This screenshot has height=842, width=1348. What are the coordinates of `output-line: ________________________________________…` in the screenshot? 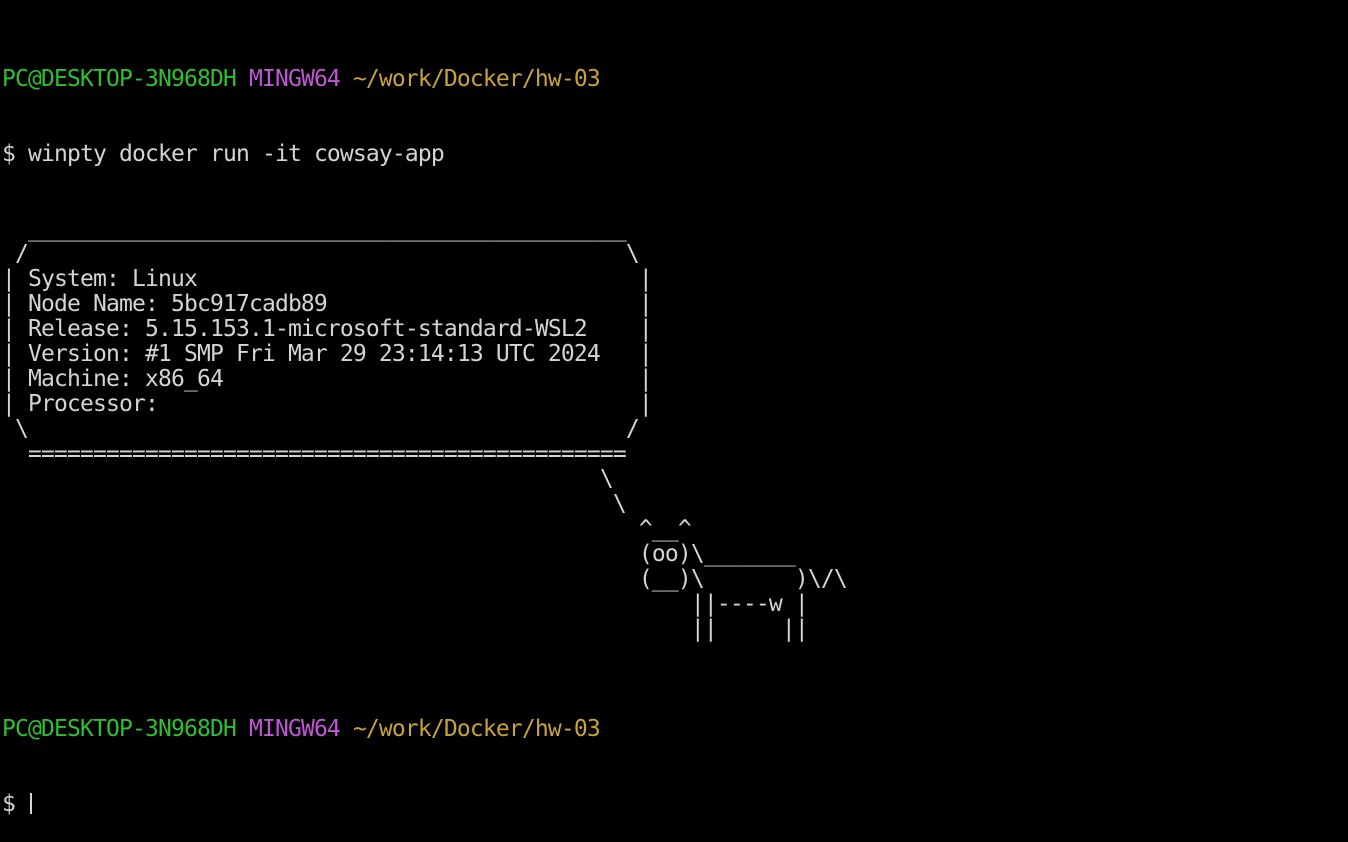 It's located at (314, 229).